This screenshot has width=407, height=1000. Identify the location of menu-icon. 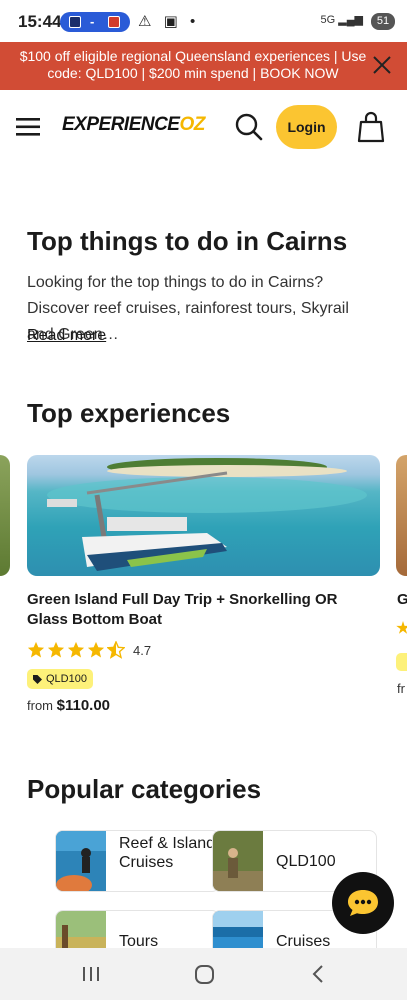
(29, 127).